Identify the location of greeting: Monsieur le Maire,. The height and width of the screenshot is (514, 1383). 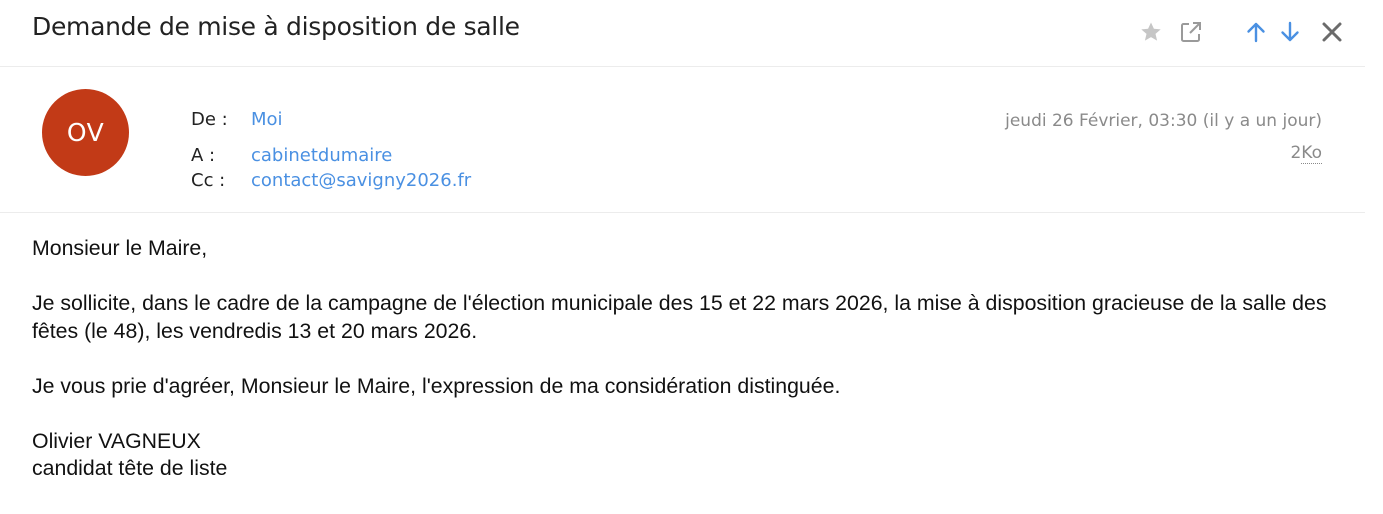
(120, 248).